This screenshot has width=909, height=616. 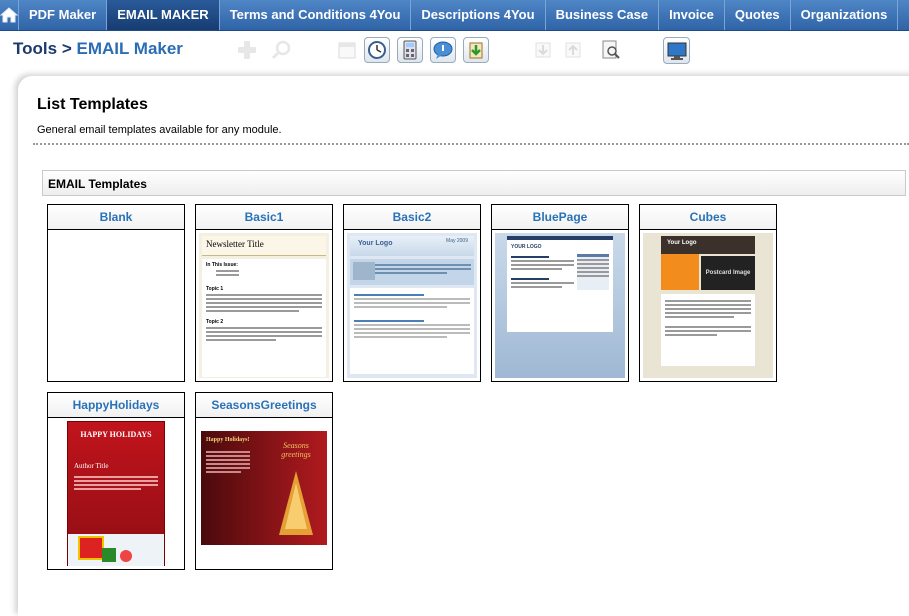 I want to click on divider, so click(x=471, y=144).